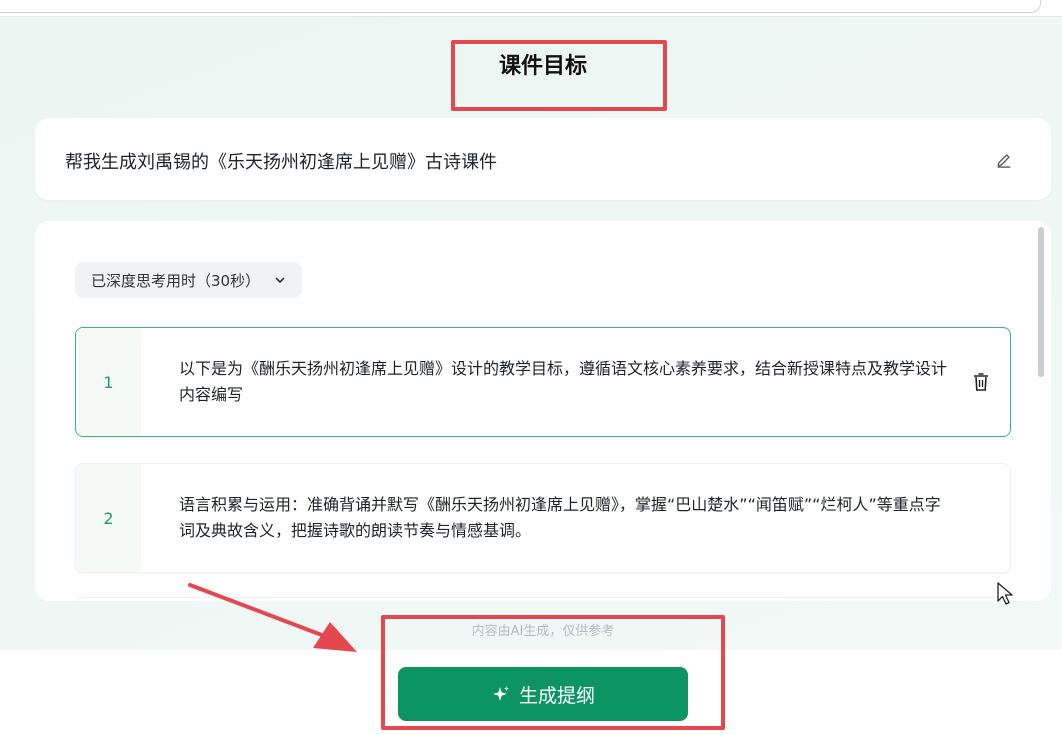 The image size is (1062, 735). What do you see at coordinates (280, 280) in the screenshot?
I see `chevron-down-icon` at bounding box center [280, 280].